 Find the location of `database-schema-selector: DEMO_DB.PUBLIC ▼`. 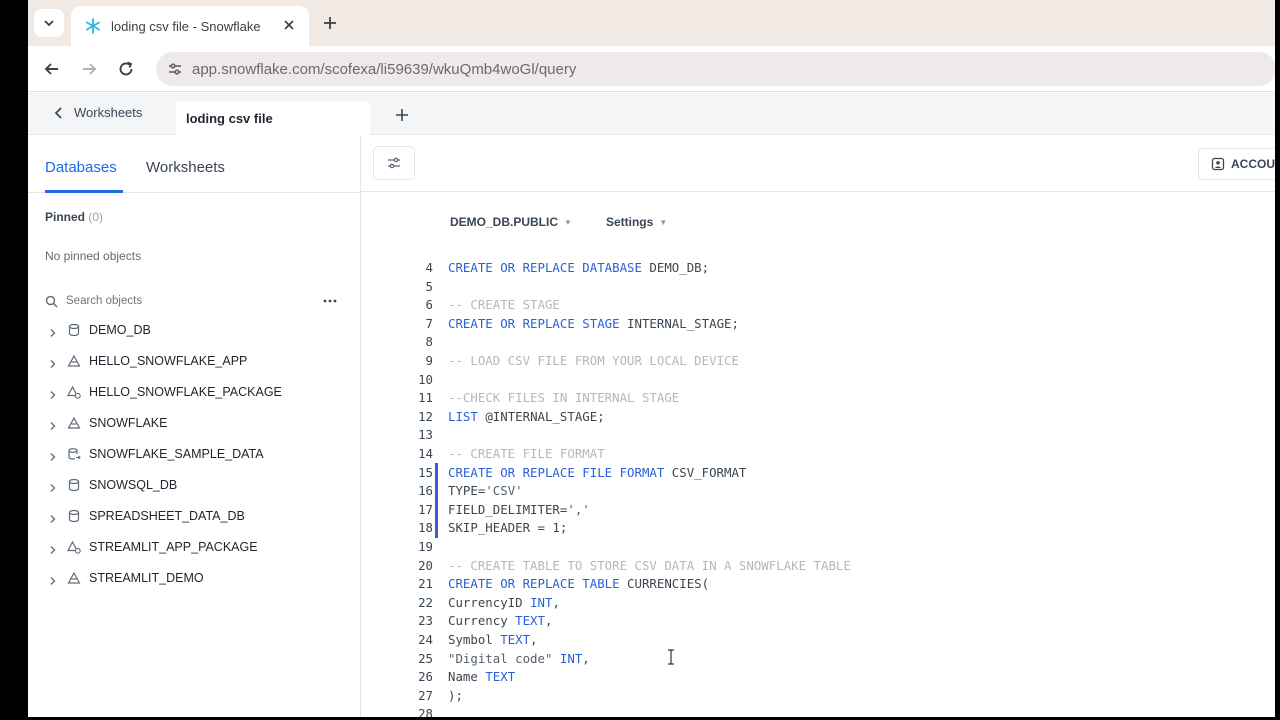

database-schema-selector: DEMO_DB.PUBLIC ▼ is located at coordinates (511, 222).